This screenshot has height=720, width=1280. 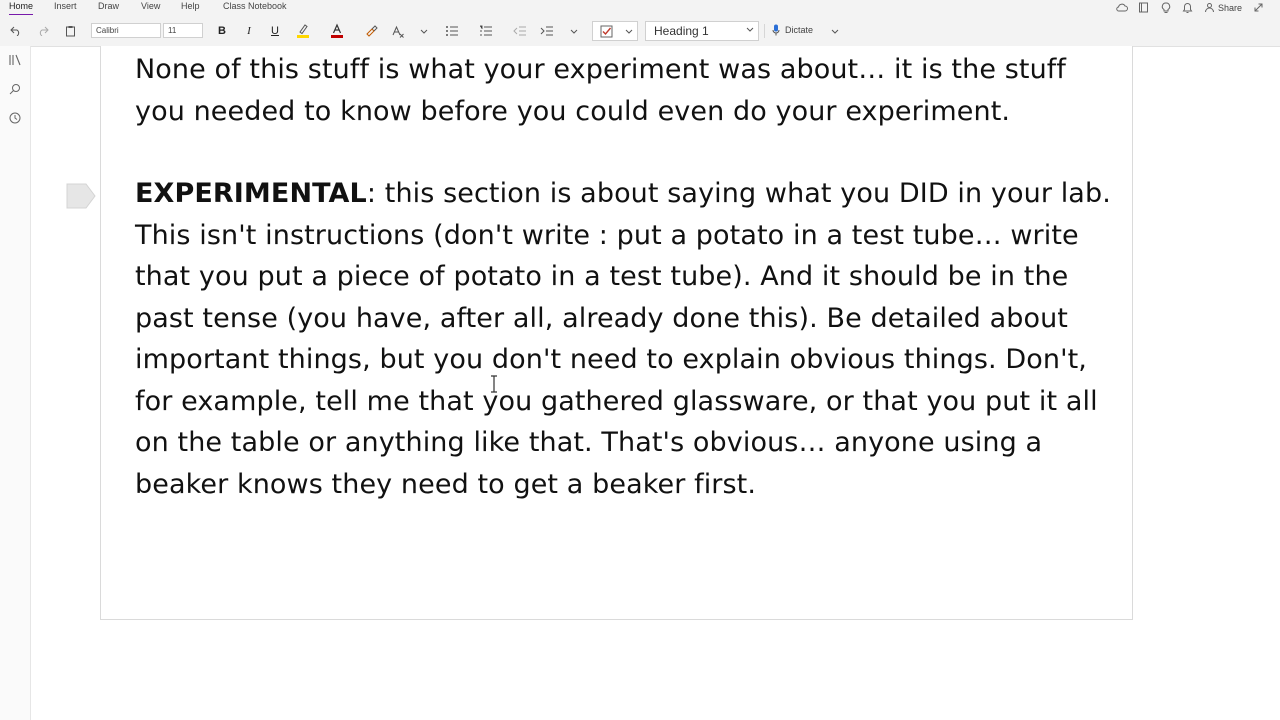 I want to click on tab-home: Home, so click(x=21, y=8).